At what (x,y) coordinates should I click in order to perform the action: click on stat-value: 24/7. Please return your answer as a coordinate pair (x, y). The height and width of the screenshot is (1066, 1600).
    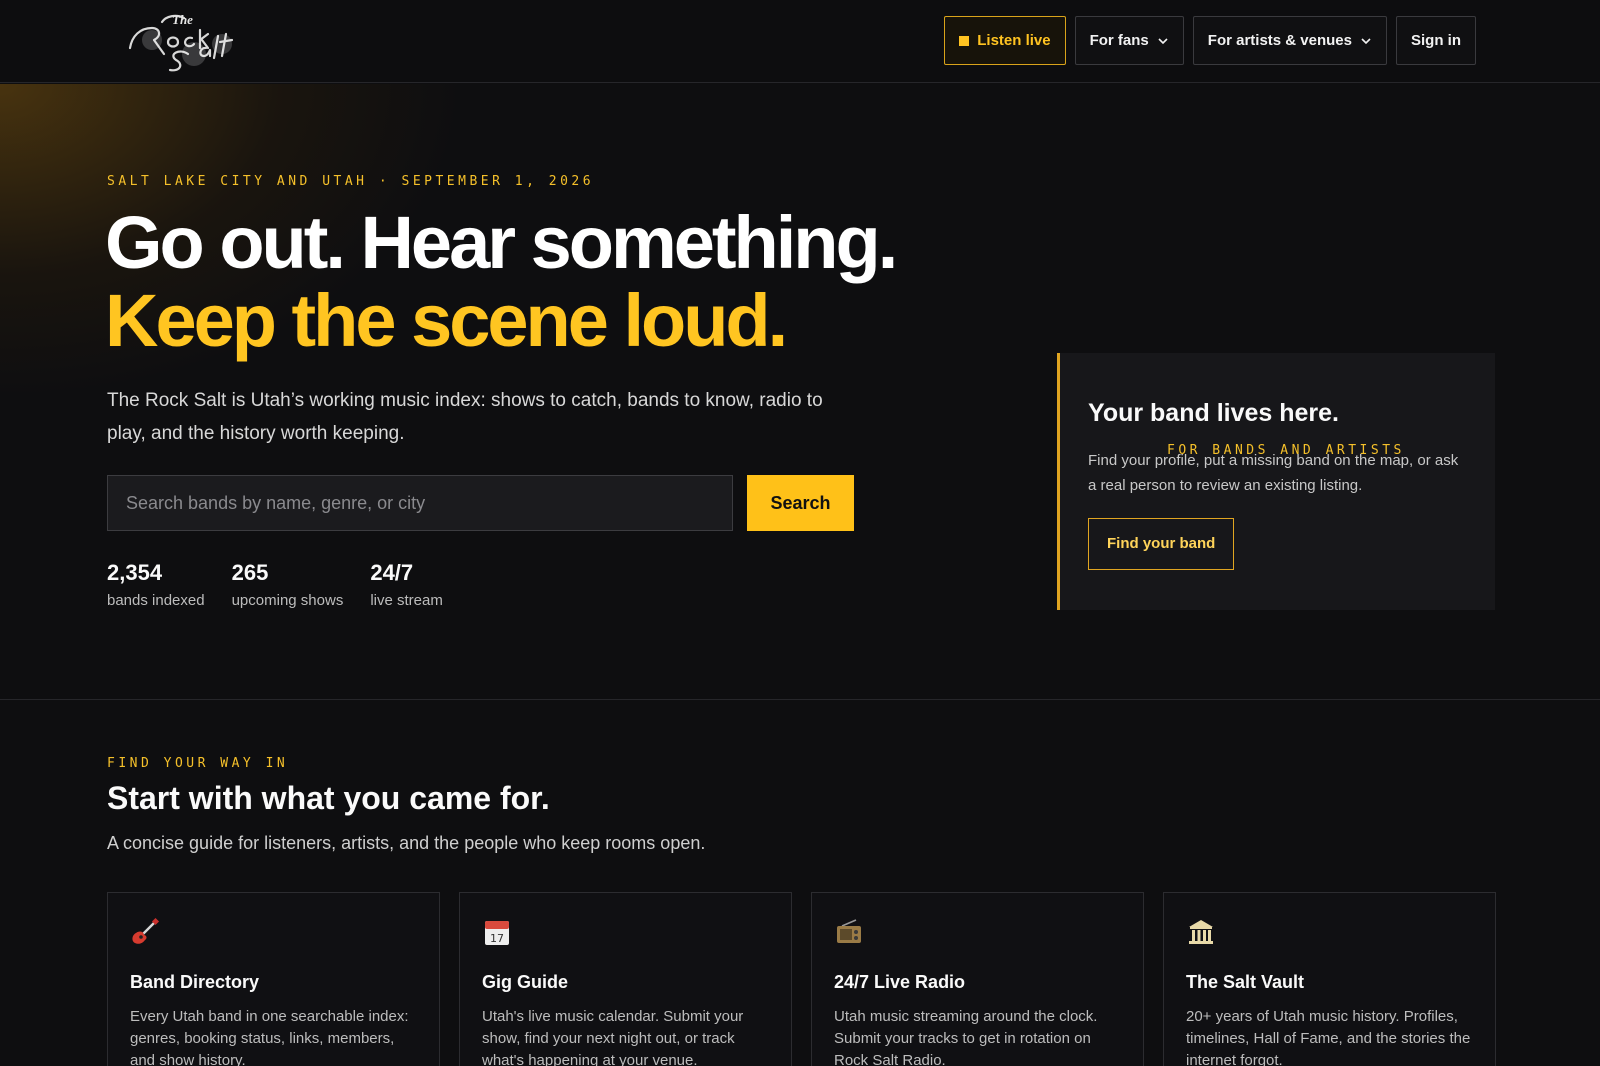
    Looking at the image, I should click on (392, 572).